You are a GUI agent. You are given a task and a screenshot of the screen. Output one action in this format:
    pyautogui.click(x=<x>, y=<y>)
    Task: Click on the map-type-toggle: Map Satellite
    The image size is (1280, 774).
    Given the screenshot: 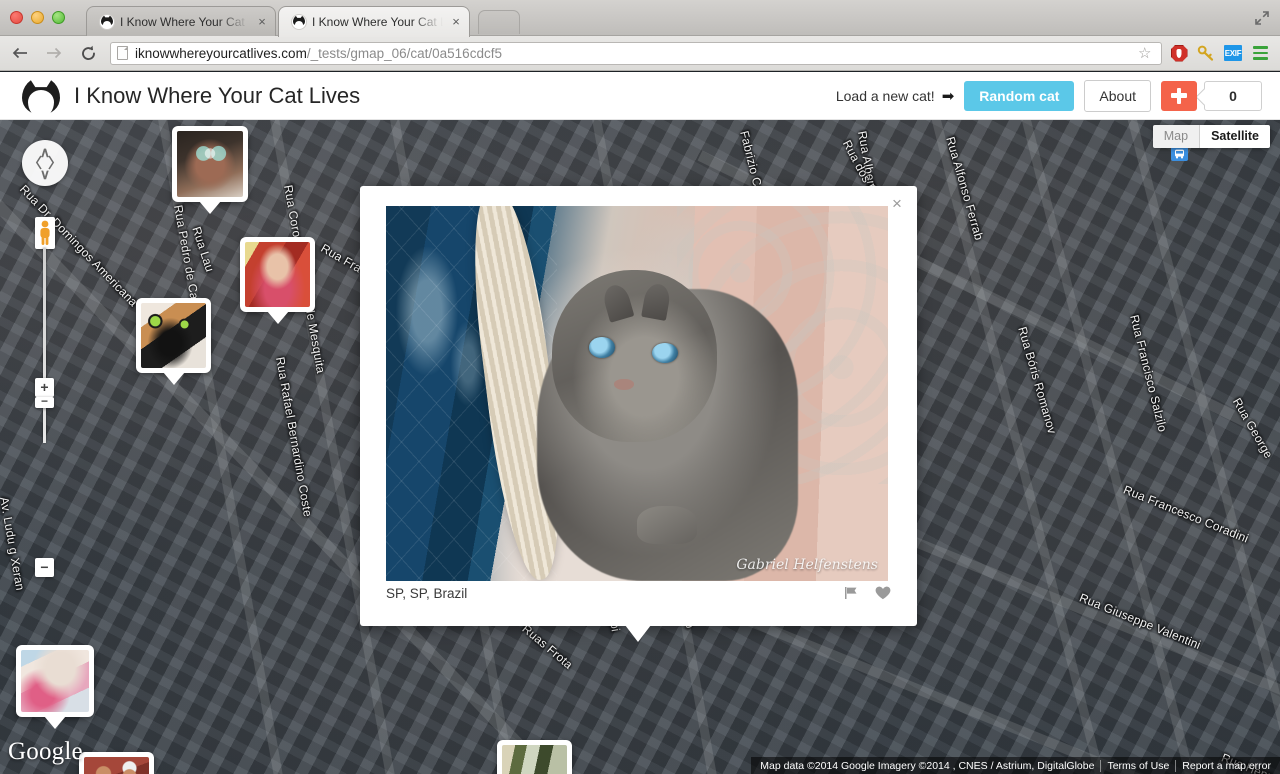 What is the action you would take?
    pyautogui.click(x=1211, y=136)
    